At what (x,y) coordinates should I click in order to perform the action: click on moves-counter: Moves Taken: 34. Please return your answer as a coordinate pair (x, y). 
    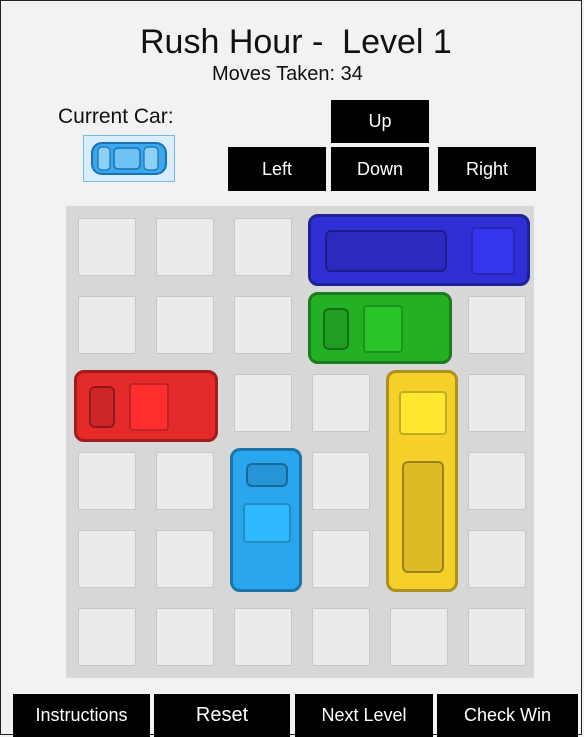
    Looking at the image, I should click on (287, 74).